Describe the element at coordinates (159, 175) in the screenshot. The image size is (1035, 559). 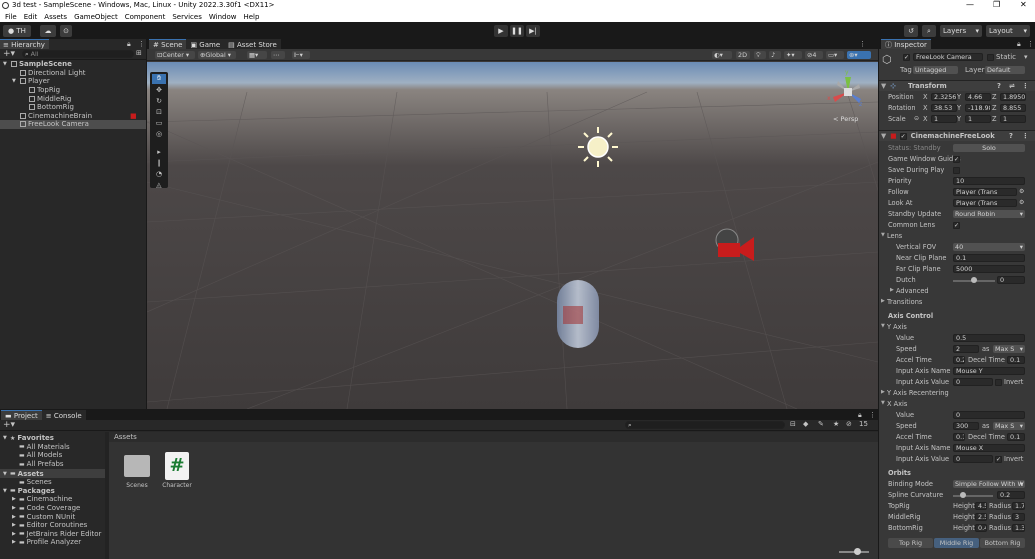
I see `cinemachine-tool-3-icon: ◔` at that location.